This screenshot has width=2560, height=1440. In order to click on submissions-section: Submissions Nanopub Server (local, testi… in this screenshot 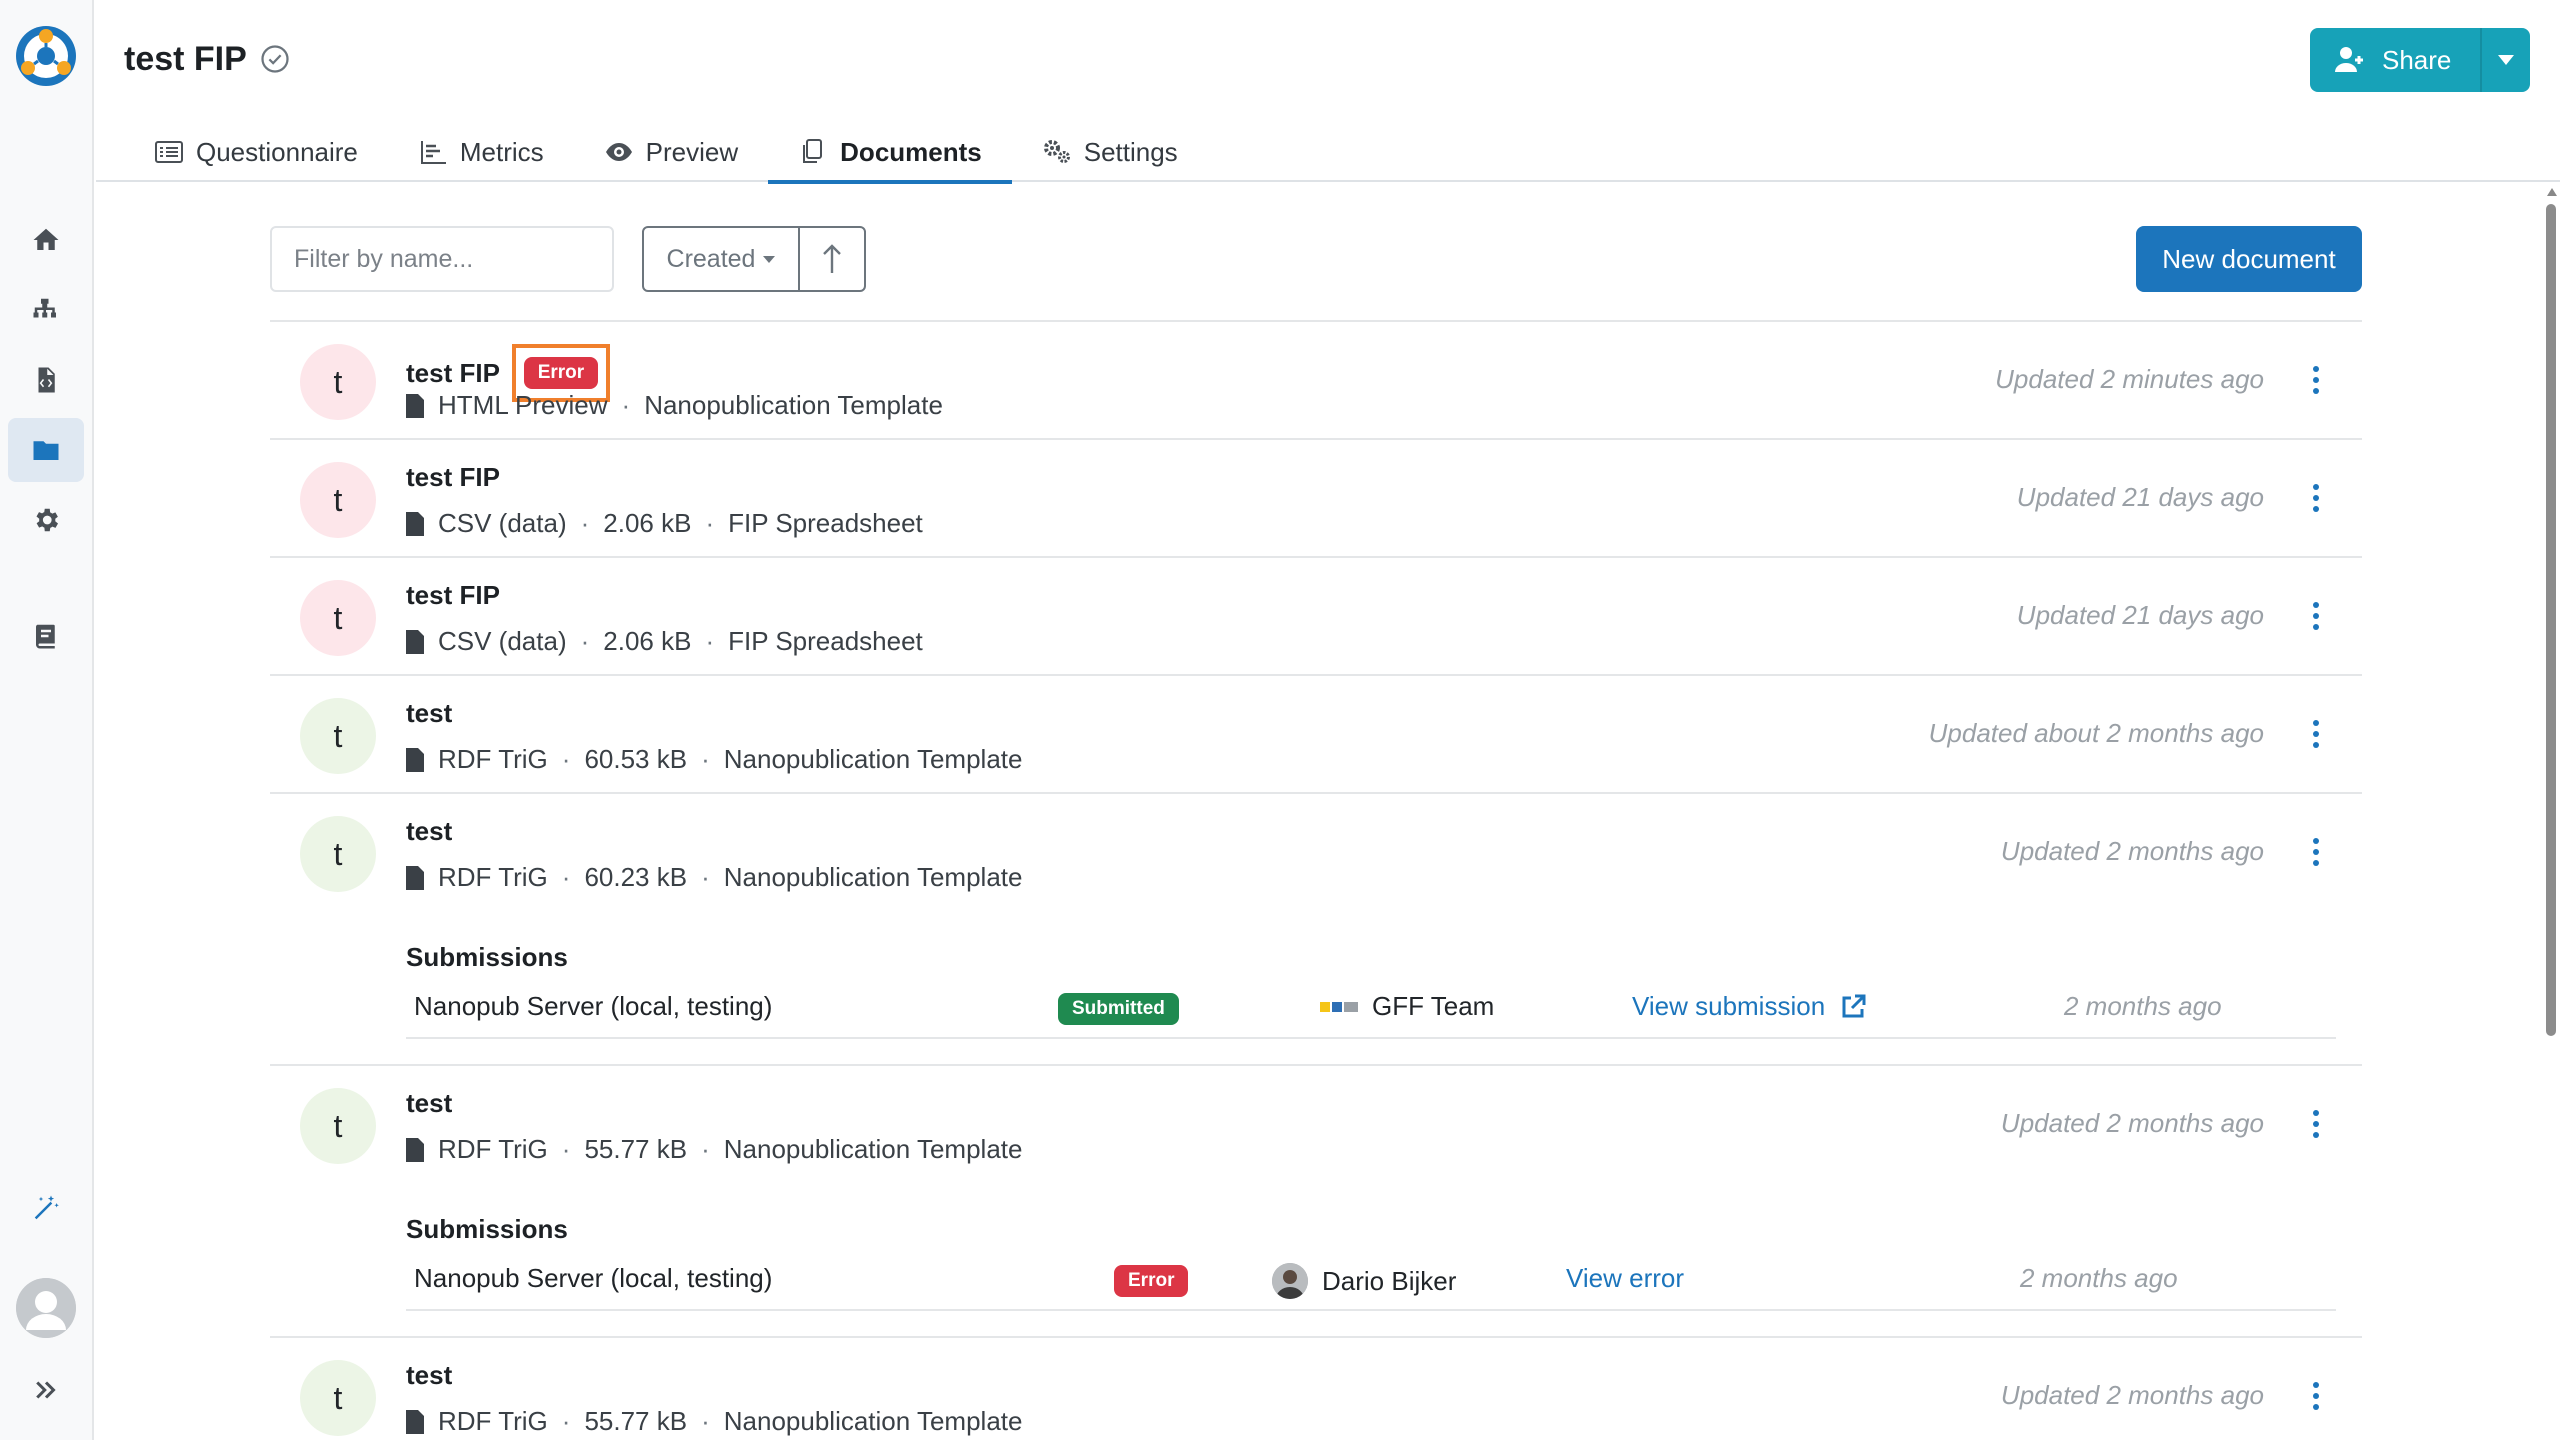, I will do `click(1371, 1262)`.